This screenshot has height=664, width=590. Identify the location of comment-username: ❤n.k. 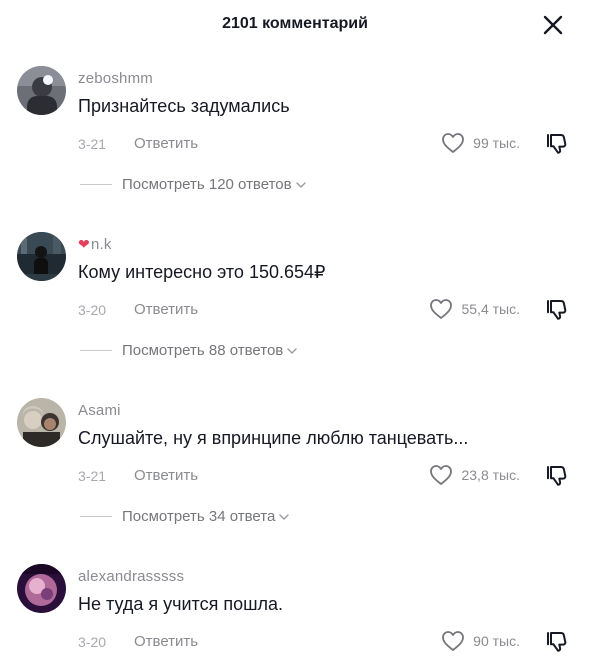
(95, 244).